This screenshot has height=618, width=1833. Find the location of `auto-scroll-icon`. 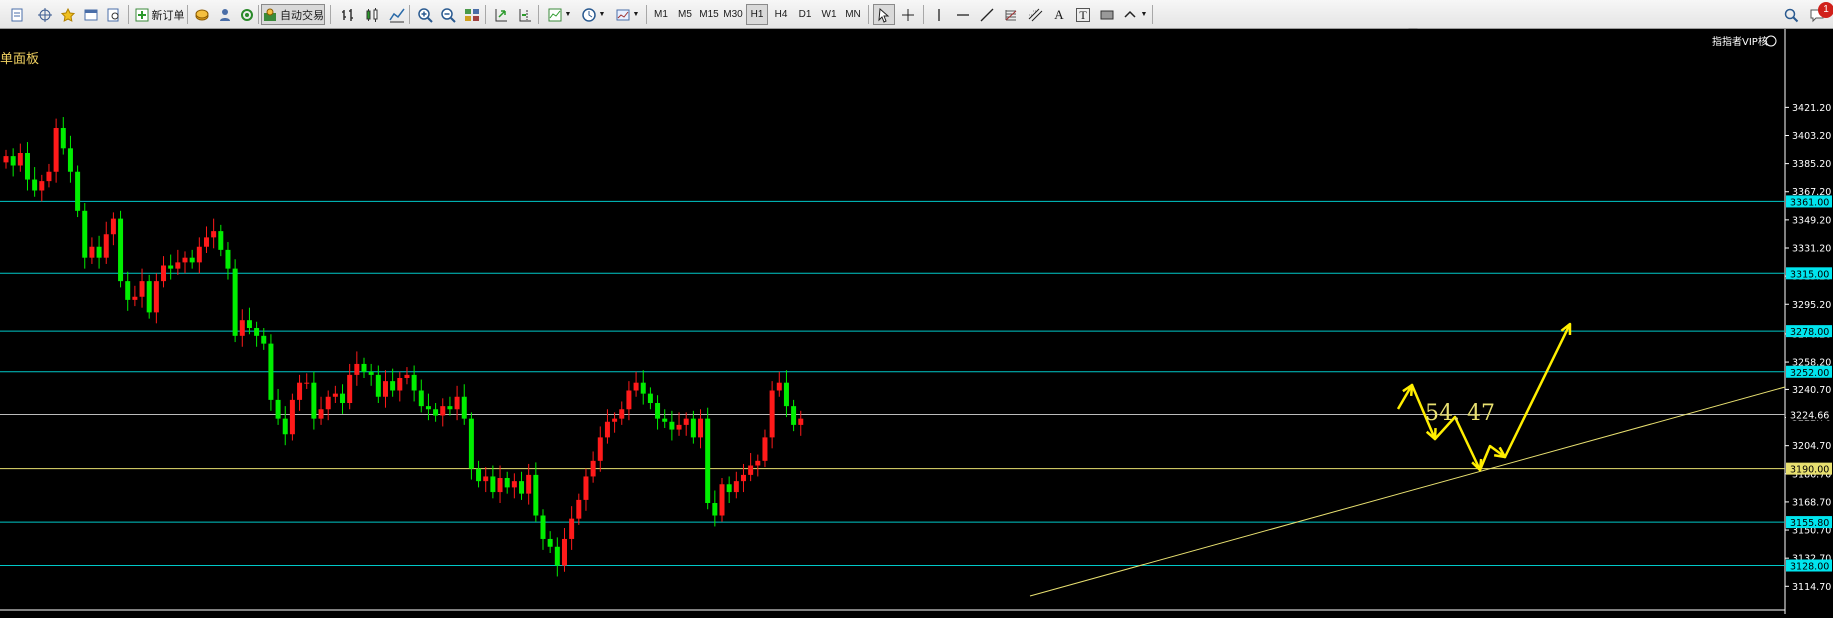

auto-scroll-icon is located at coordinates (501, 15).